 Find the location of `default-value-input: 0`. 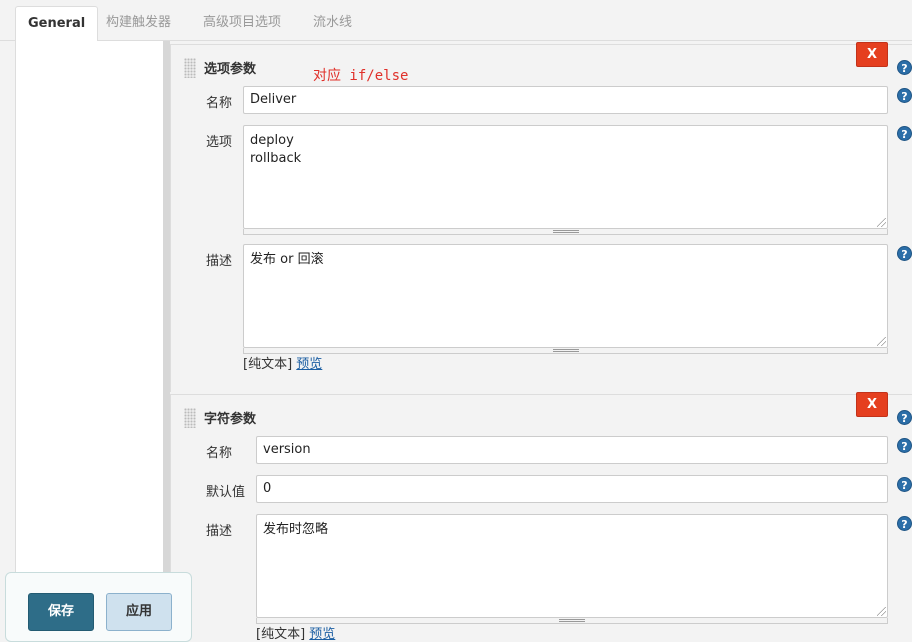

default-value-input: 0 is located at coordinates (572, 489).